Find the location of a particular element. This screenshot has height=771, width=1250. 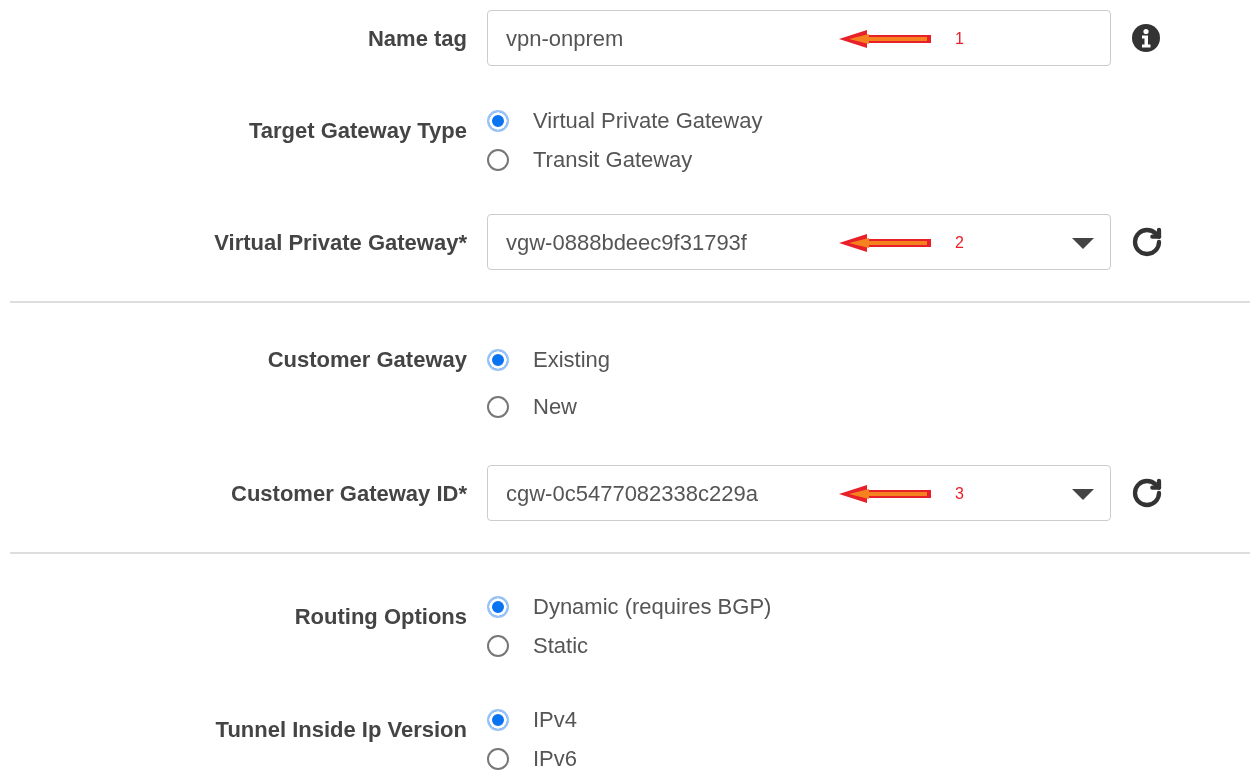

field-label: Customer Gateway is located at coordinates (367, 359).